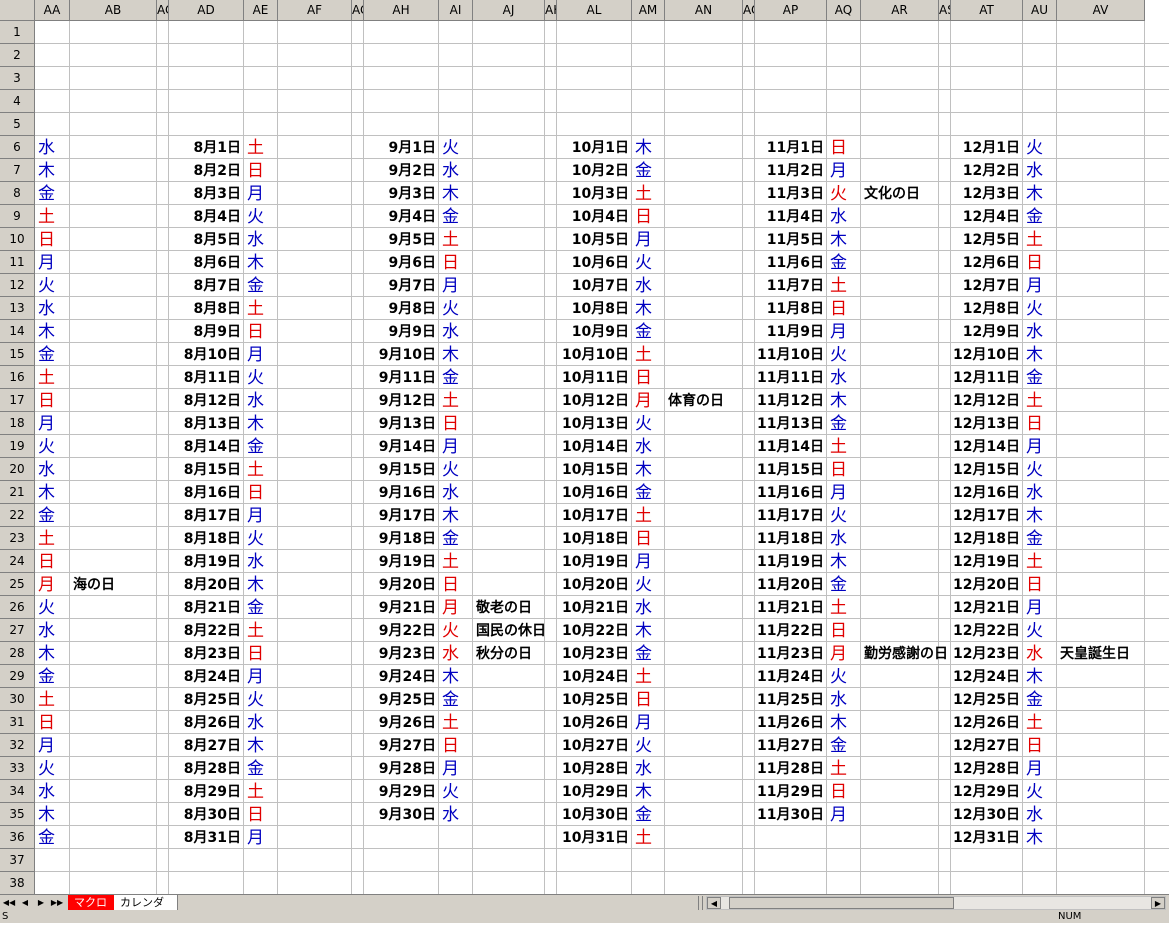  I want to click on date-cell: 11月14日, so click(791, 446).